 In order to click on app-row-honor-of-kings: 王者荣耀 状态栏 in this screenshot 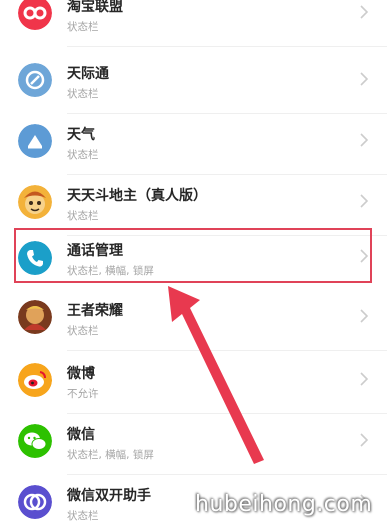, I will do `click(193, 320)`.